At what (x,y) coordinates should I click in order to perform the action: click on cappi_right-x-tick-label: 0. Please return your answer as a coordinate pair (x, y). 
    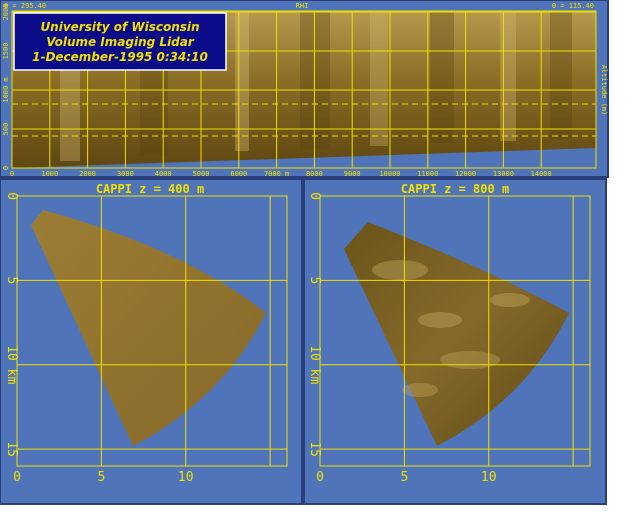
    Looking at the image, I should click on (320, 477).